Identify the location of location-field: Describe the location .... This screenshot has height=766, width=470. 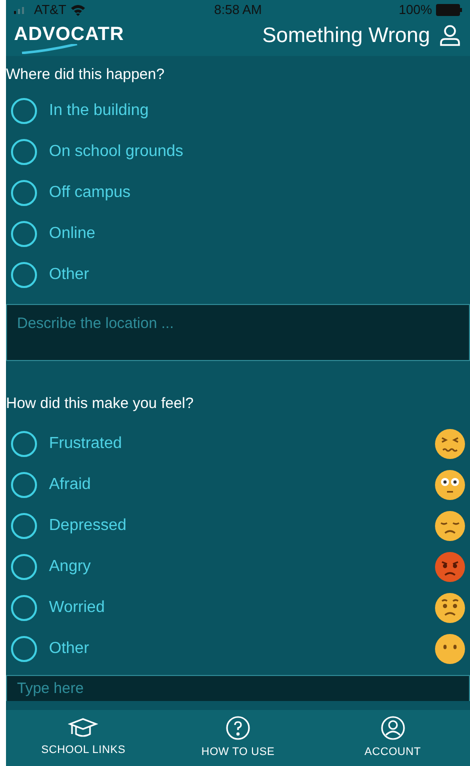
(238, 332).